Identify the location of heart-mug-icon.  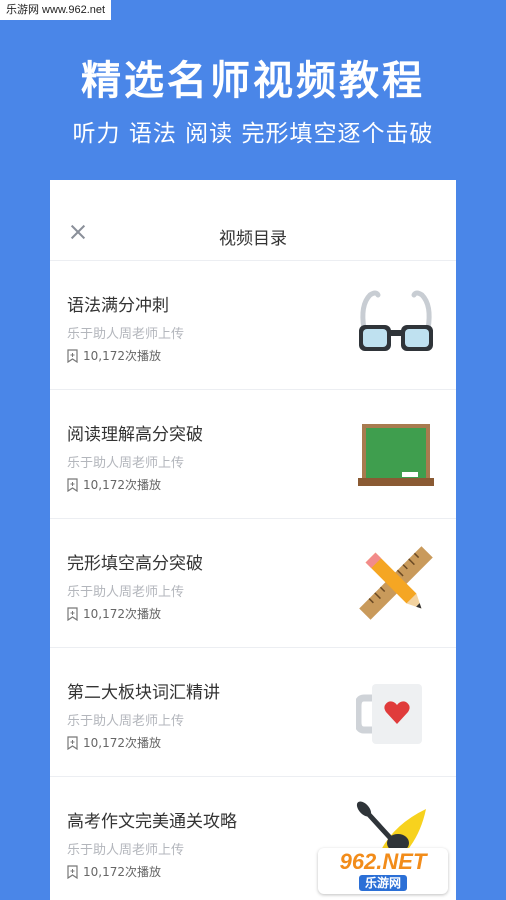
(389, 714).